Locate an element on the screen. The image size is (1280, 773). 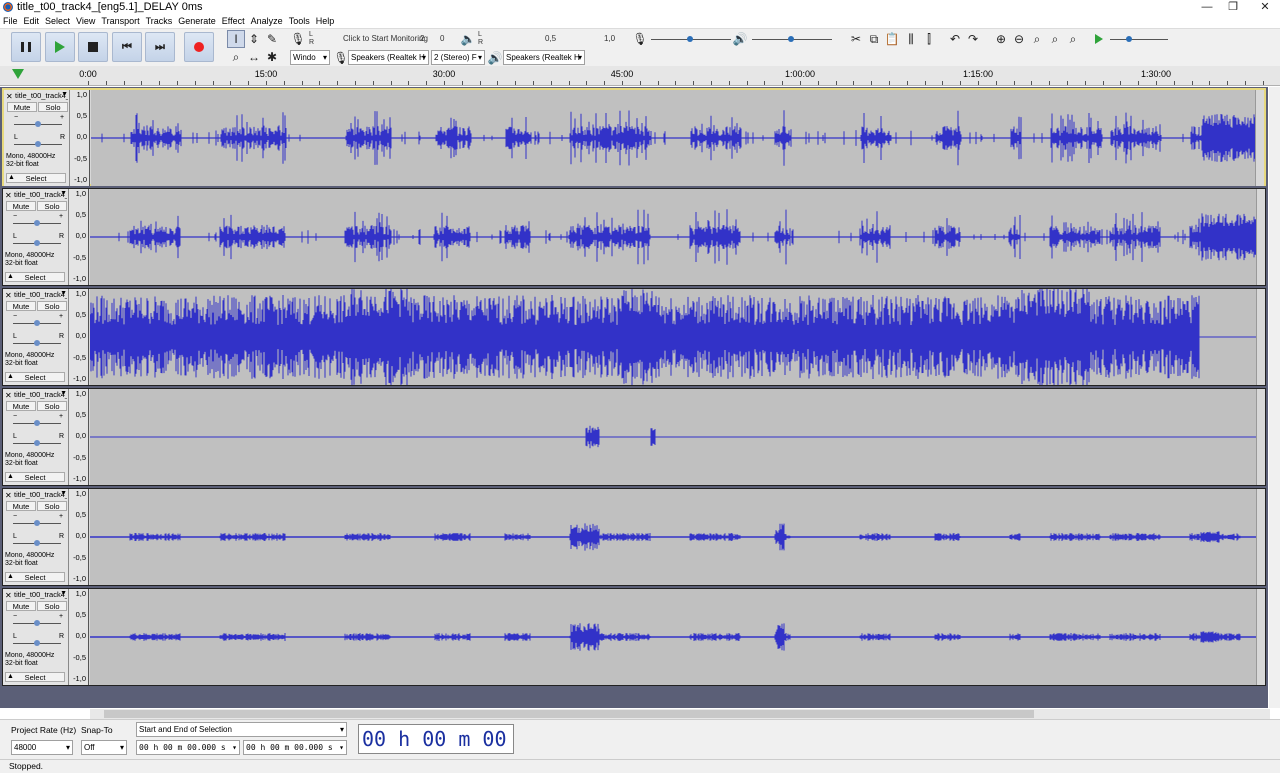
play-speed-slider is located at coordinates (1139, 39).